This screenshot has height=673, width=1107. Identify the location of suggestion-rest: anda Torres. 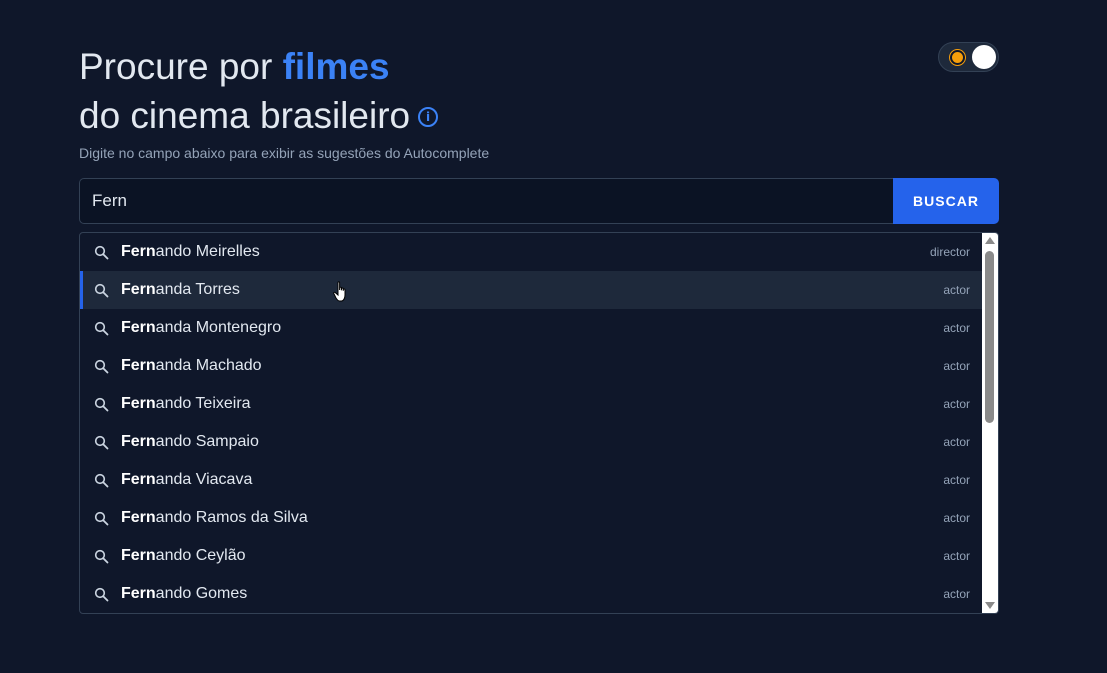
(197, 289).